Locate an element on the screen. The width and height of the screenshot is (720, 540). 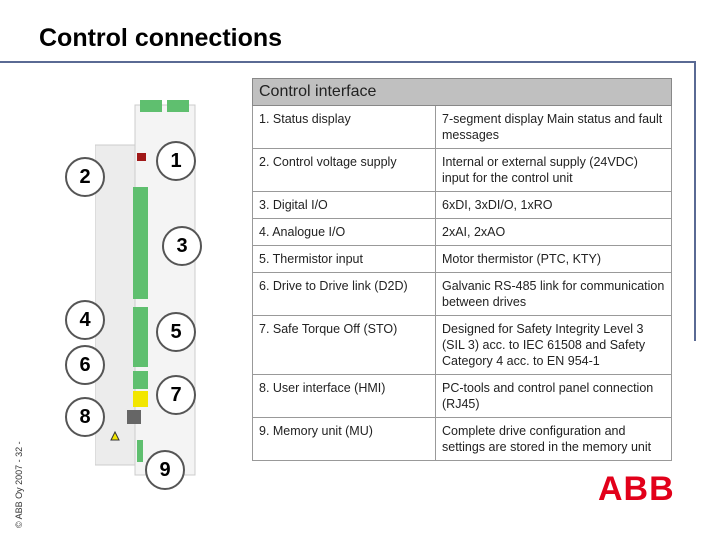
row-label: 7. Safe Torque Off (STO) is located at coordinates (344, 345).